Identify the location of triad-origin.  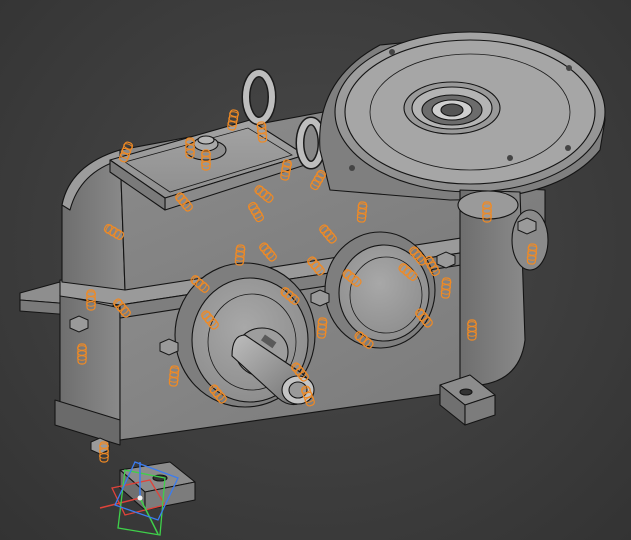
(140, 498).